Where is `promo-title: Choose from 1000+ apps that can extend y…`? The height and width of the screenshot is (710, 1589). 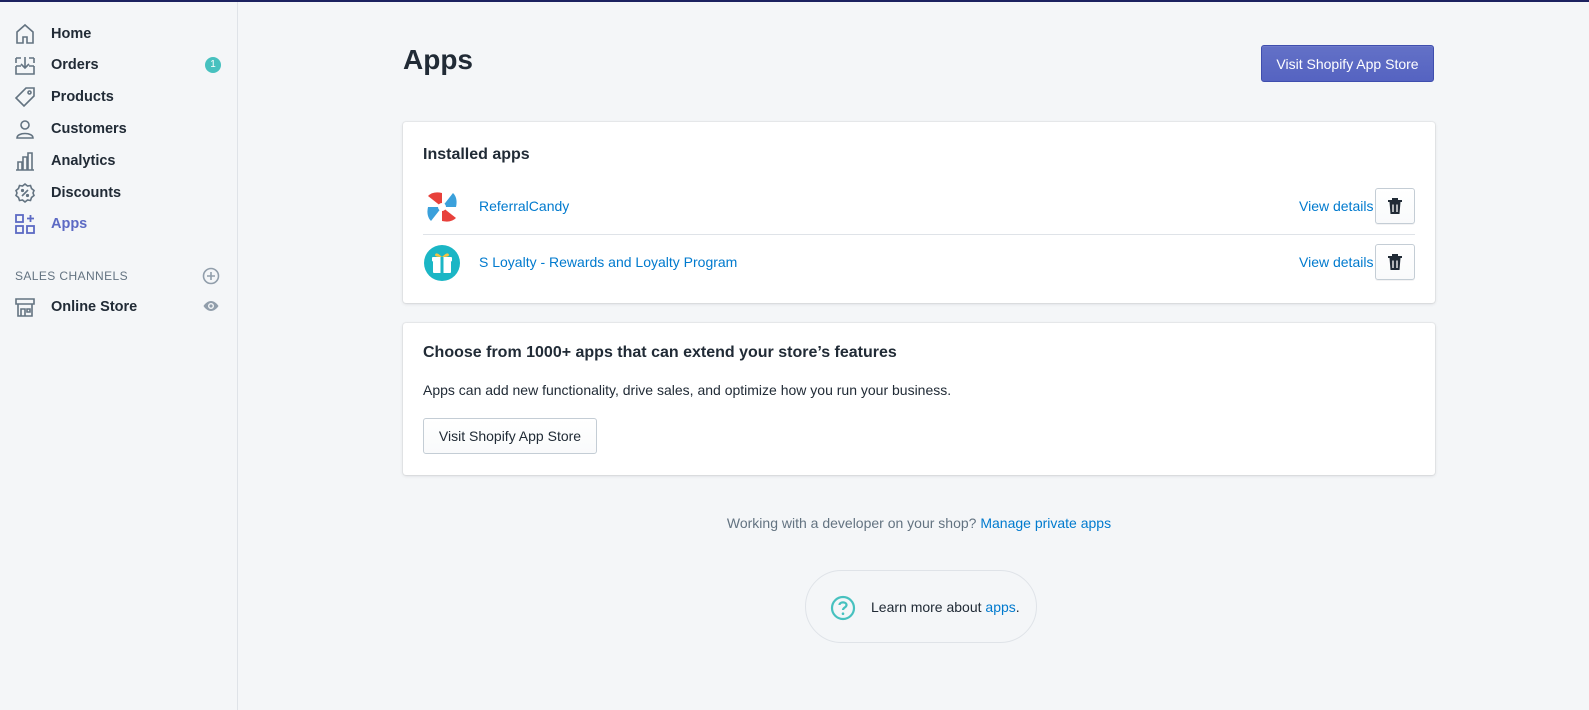 promo-title: Choose from 1000+ apps that can extend y… is located at coordinates (660, 352).